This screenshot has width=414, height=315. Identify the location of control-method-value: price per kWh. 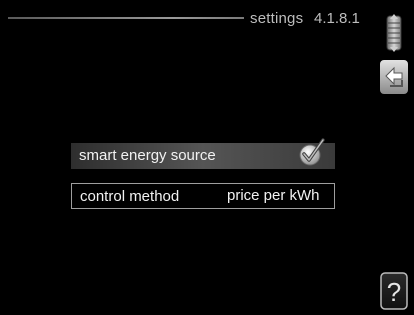
(273, 195).